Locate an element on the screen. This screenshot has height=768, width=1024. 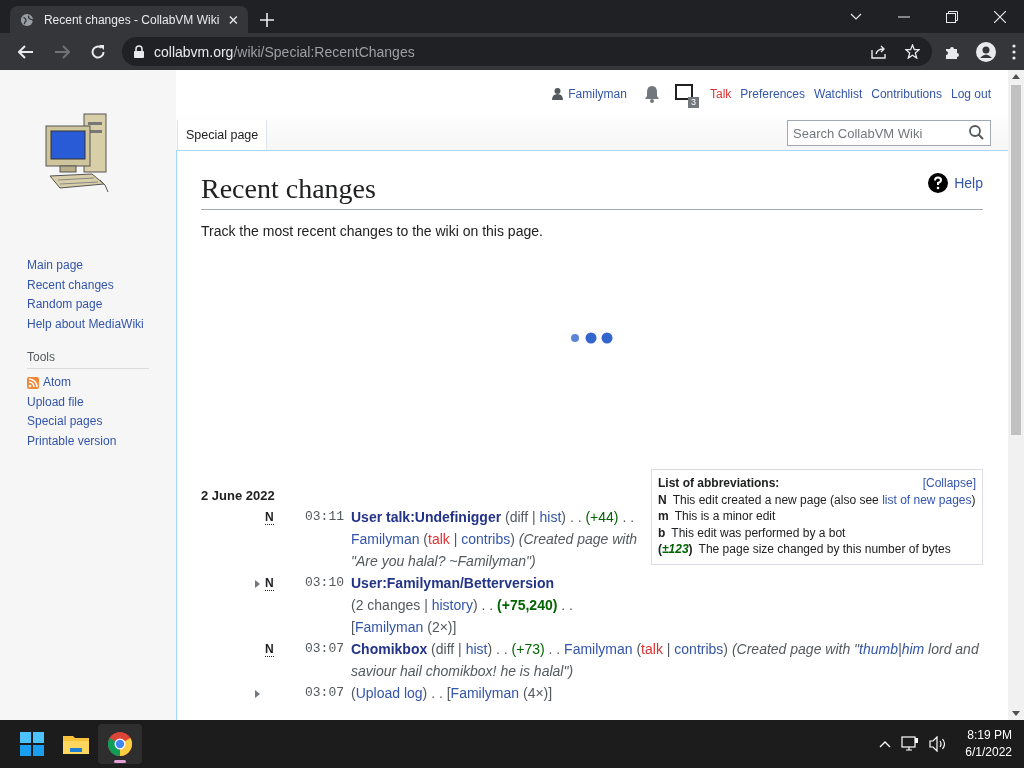
tools-heading: Tools is located at coordinates (88, 359).